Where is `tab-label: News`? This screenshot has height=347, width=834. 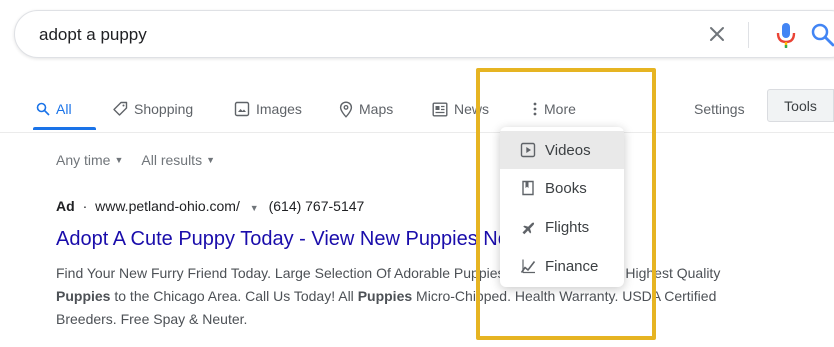 tab-label: News is located at coordinates (472, 109).